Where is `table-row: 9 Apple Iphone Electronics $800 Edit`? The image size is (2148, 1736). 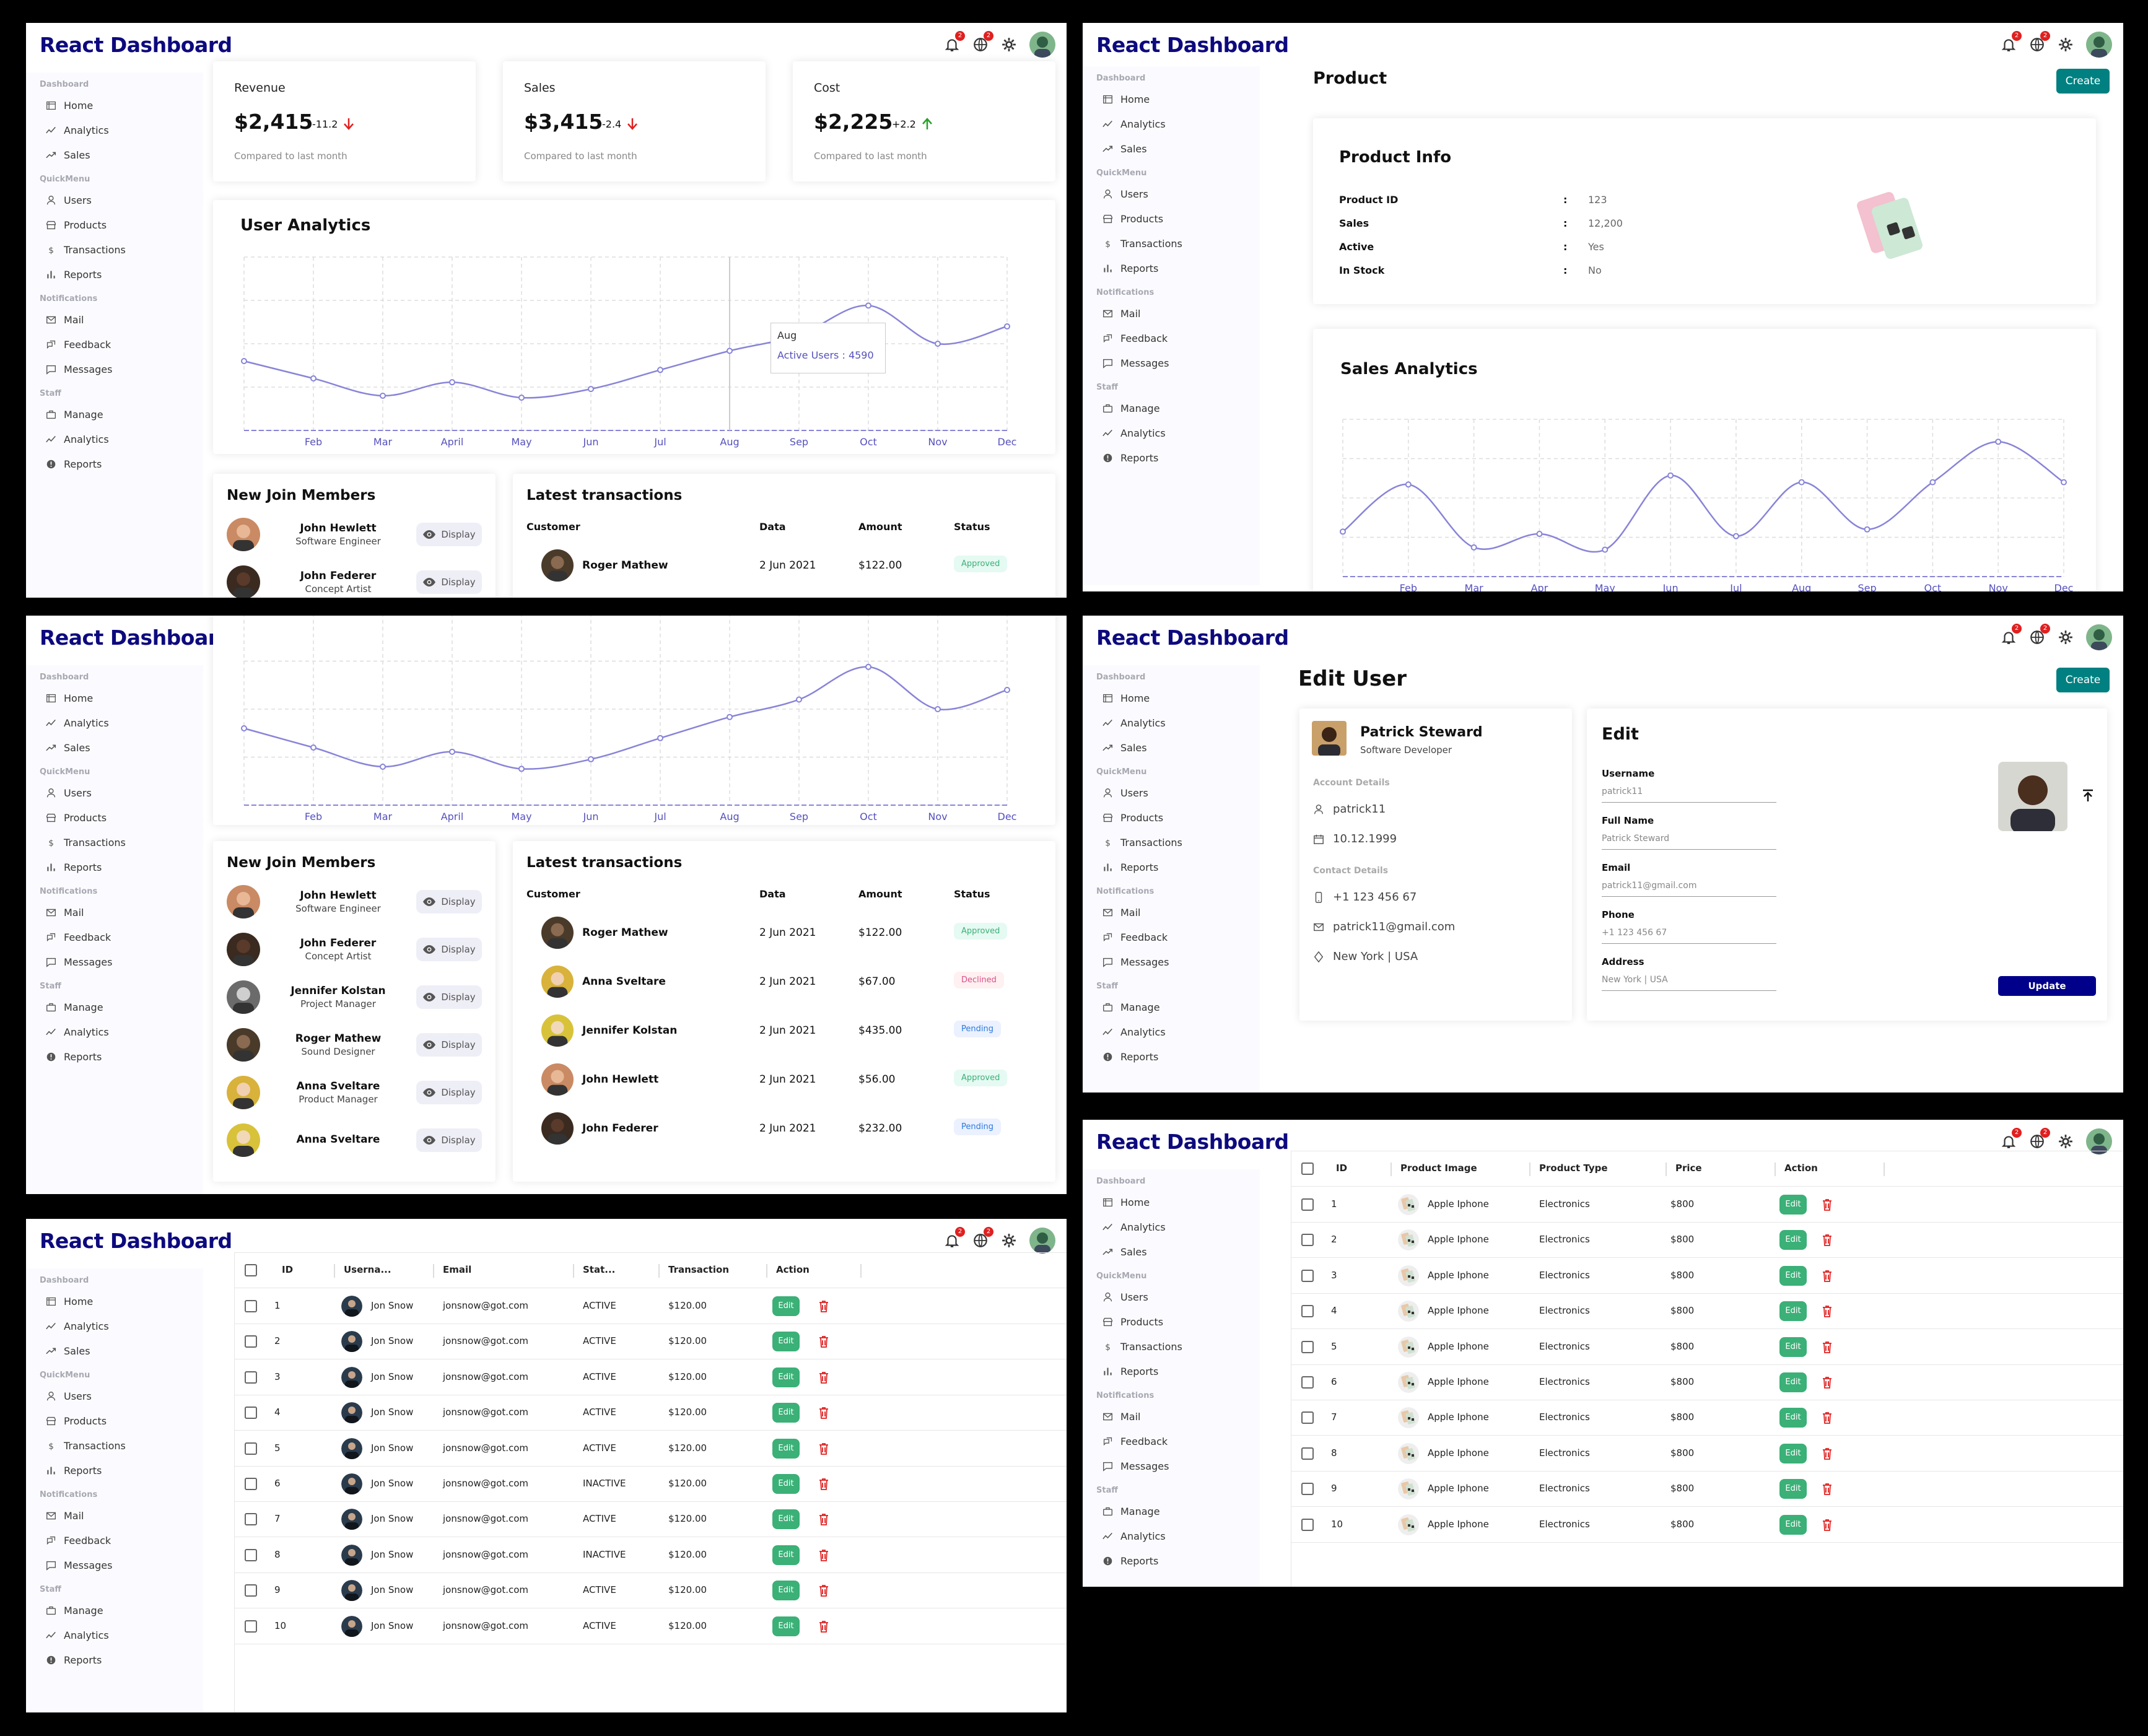 table-row: 9 Apple Iphone Electronics $800 Edit is located at coordinates (1707, 1489).